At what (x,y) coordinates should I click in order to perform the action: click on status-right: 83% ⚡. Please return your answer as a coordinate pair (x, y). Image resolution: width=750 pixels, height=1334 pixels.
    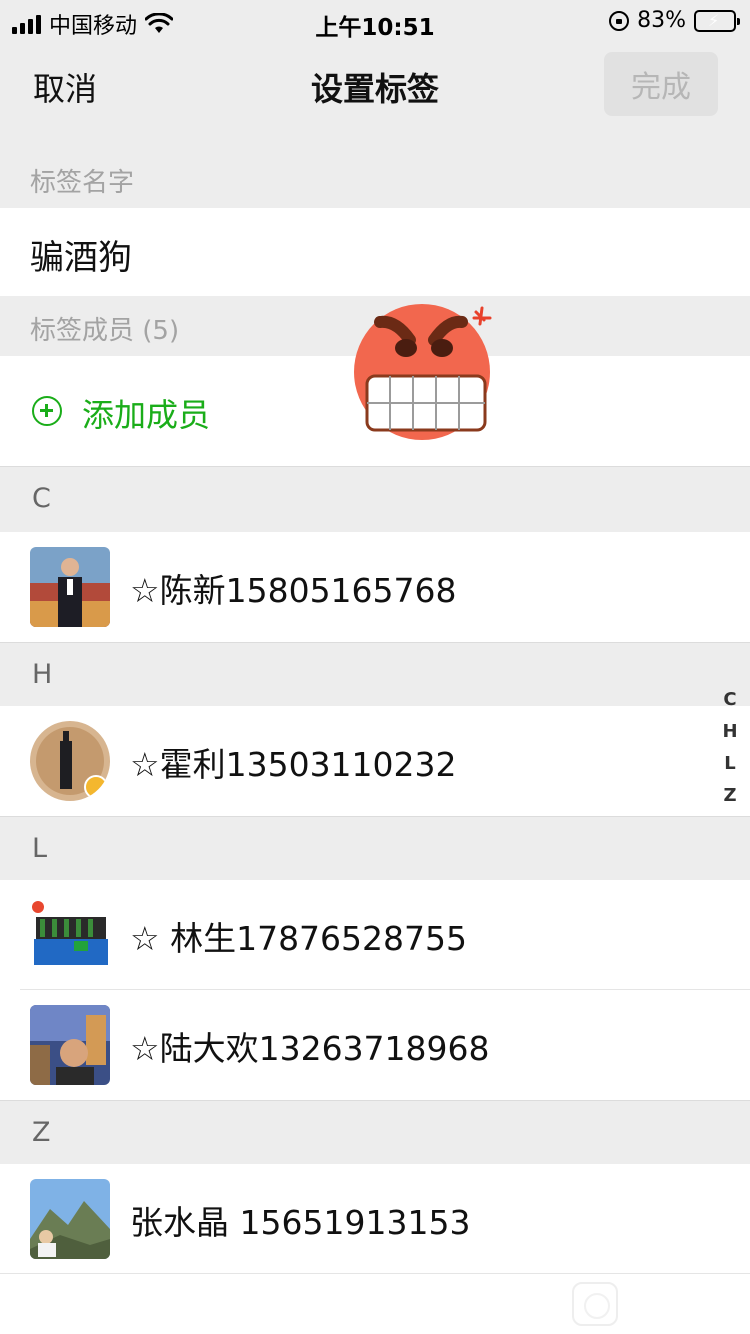
    Looking at the image, I should click on (674, 20).